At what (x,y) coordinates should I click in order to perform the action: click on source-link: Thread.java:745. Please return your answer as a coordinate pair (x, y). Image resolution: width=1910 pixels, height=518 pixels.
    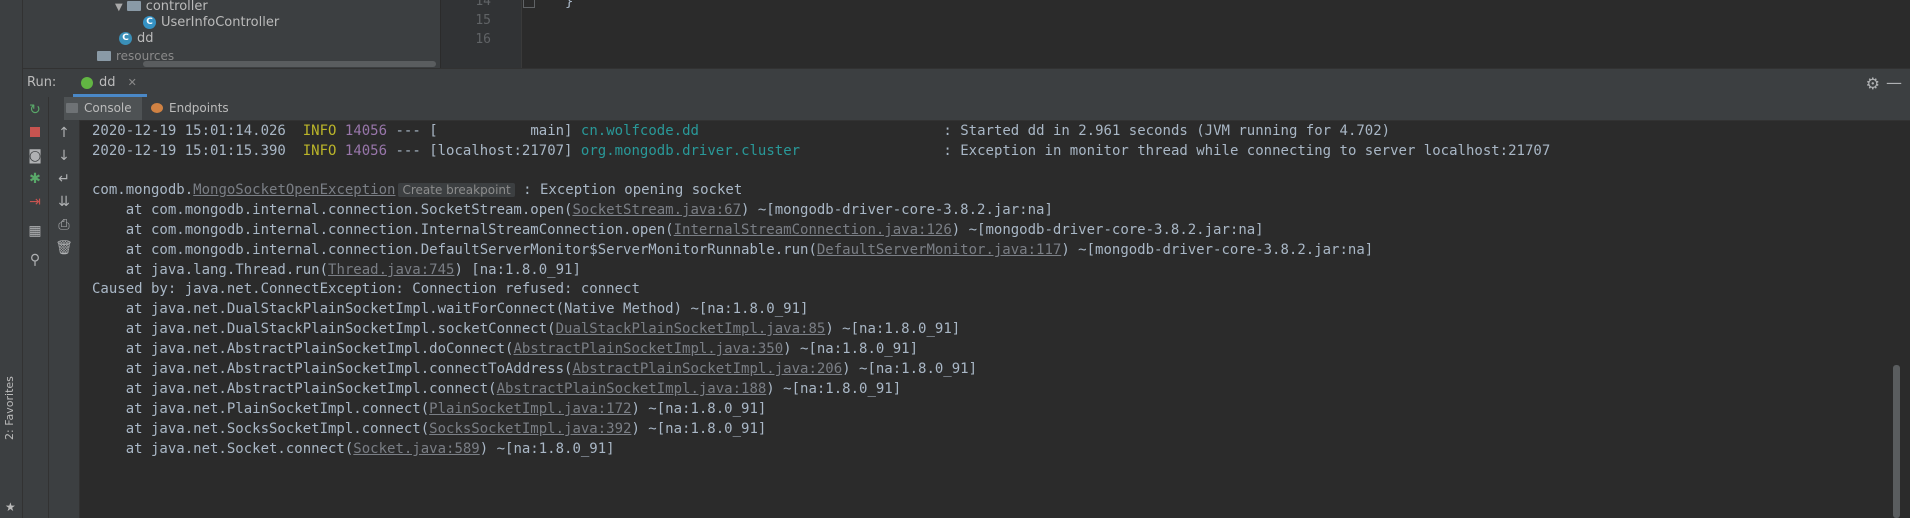
    Looking at the image, I should click on (391, 270).